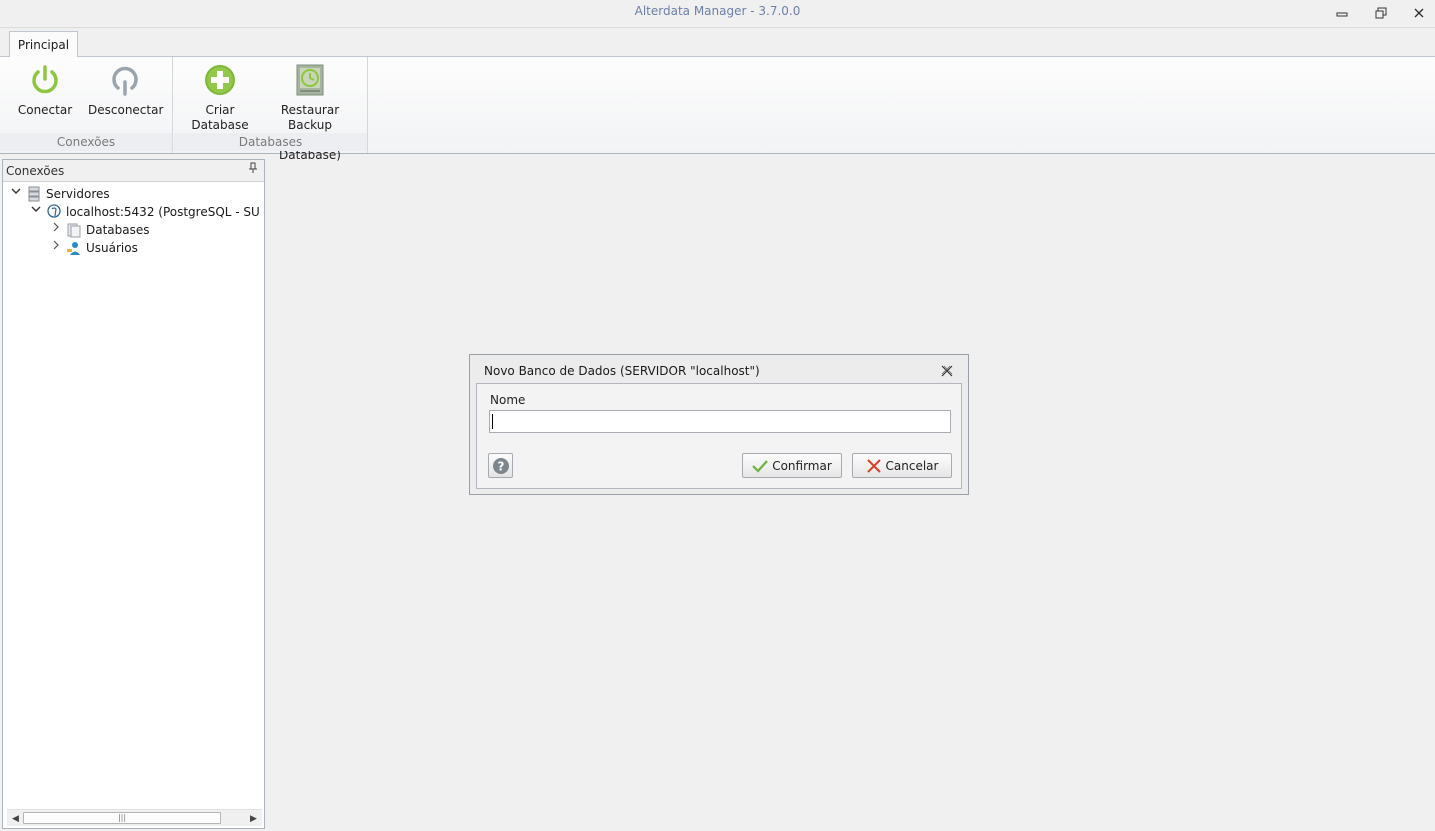 This screenshot has height=831, width=1435. I want to click on nome-label: Nome, so click(508, 400).